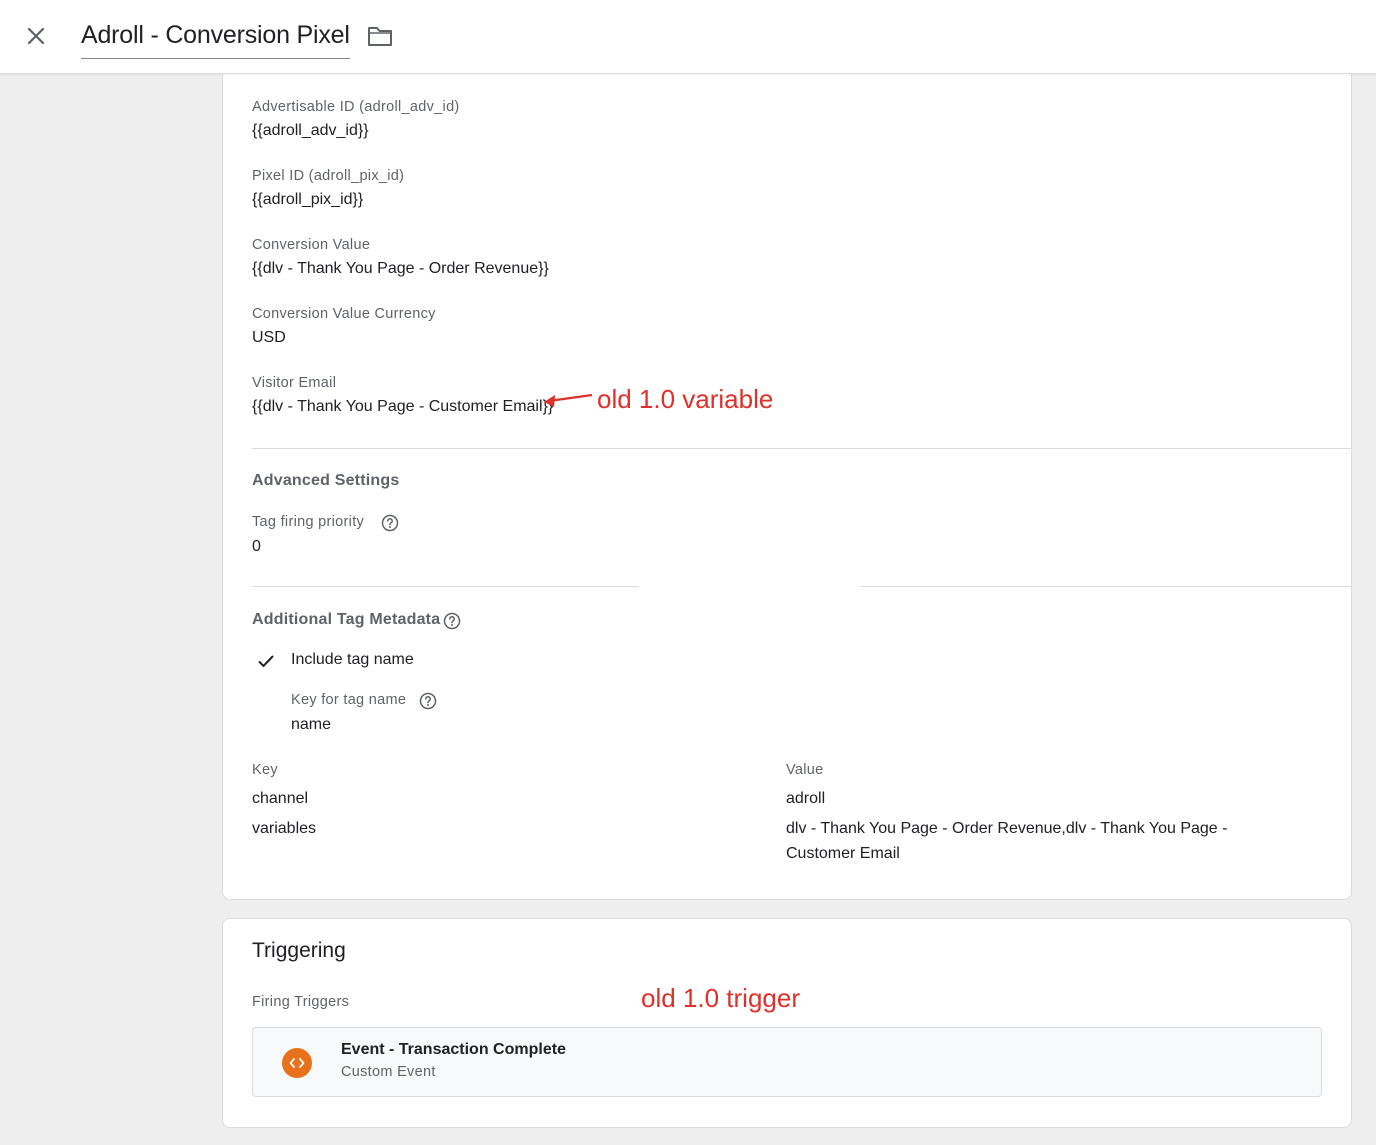  I want to click on pixel-id-label: Pixel ID (adroll_pix_id), so click(328, 176).